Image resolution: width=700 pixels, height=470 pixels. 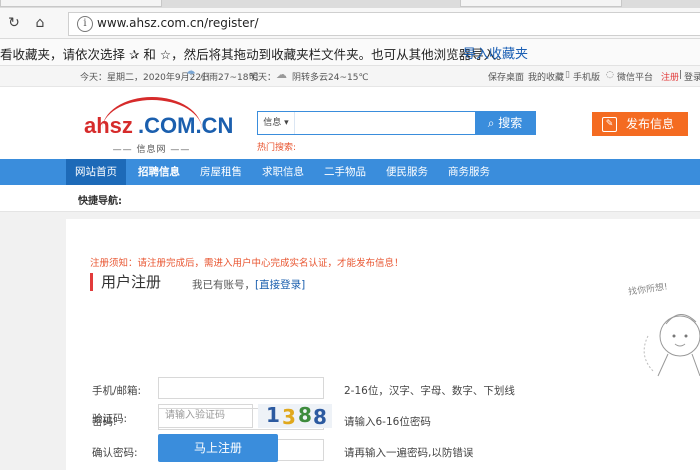 I want to click on password-hint: 请输入6-16位密码, so click(x=387, y=422).